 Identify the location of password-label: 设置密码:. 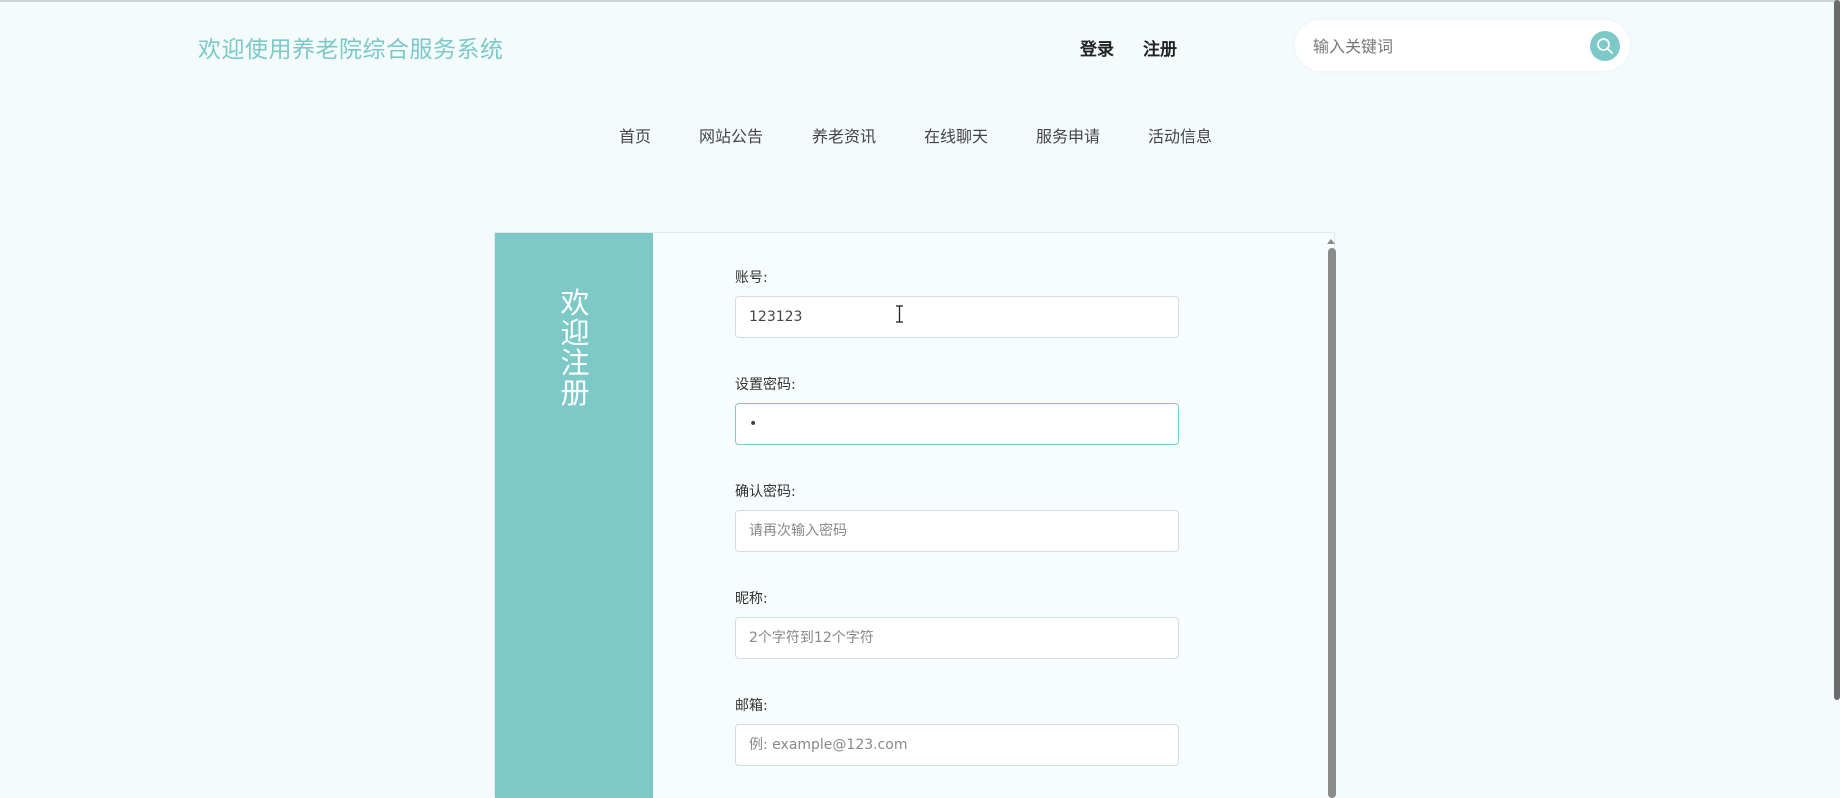
(765, 385).